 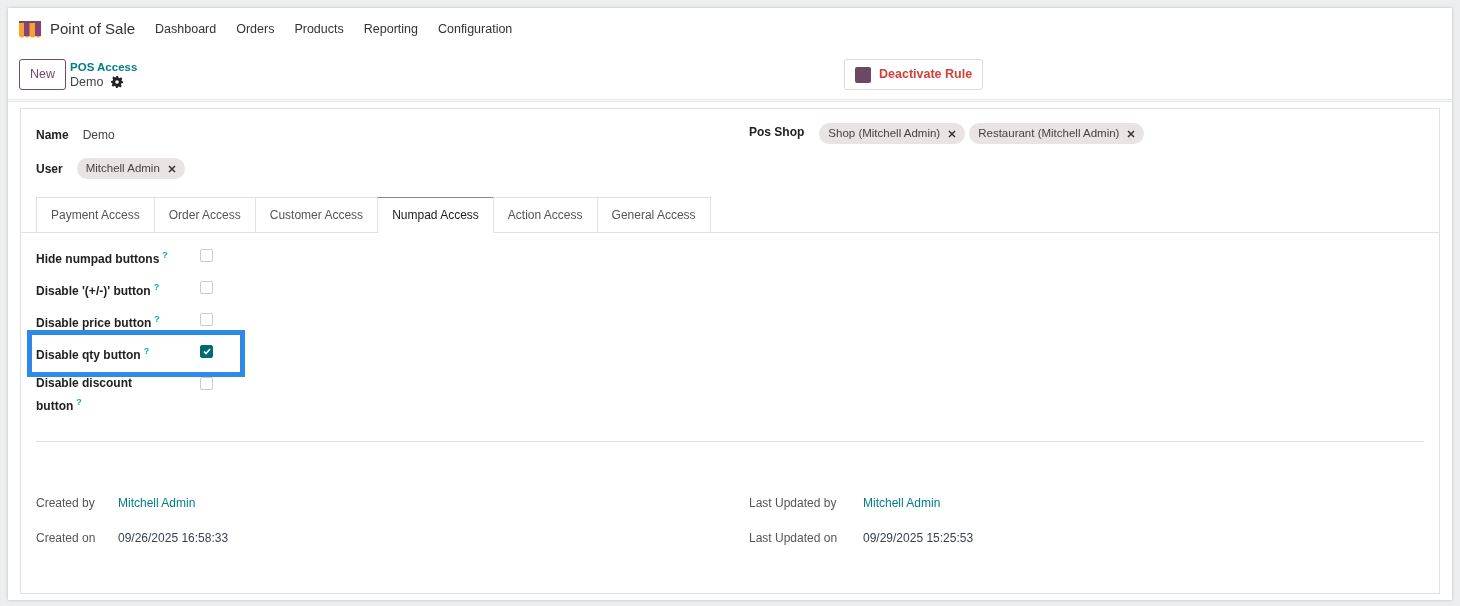 I want to click on menu-item: Orders, so click(x=255, y=29).